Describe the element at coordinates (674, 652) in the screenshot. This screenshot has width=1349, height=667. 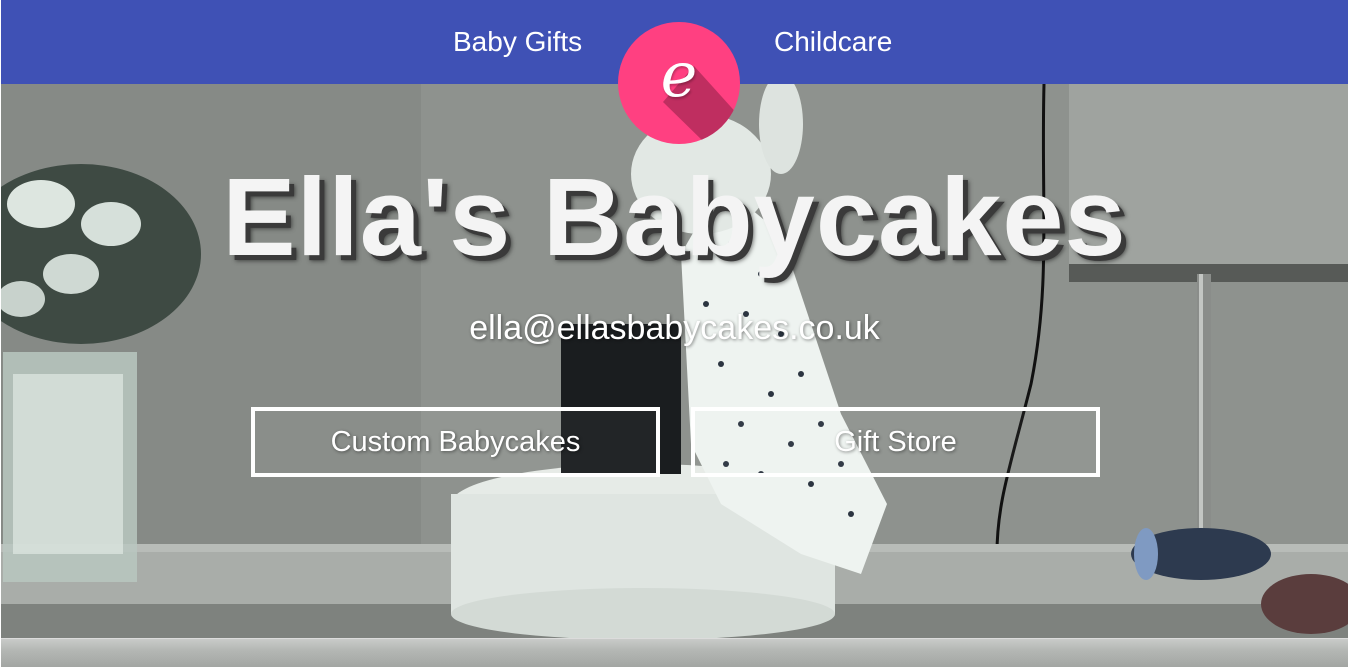
I see `next-section-edge` at that location.